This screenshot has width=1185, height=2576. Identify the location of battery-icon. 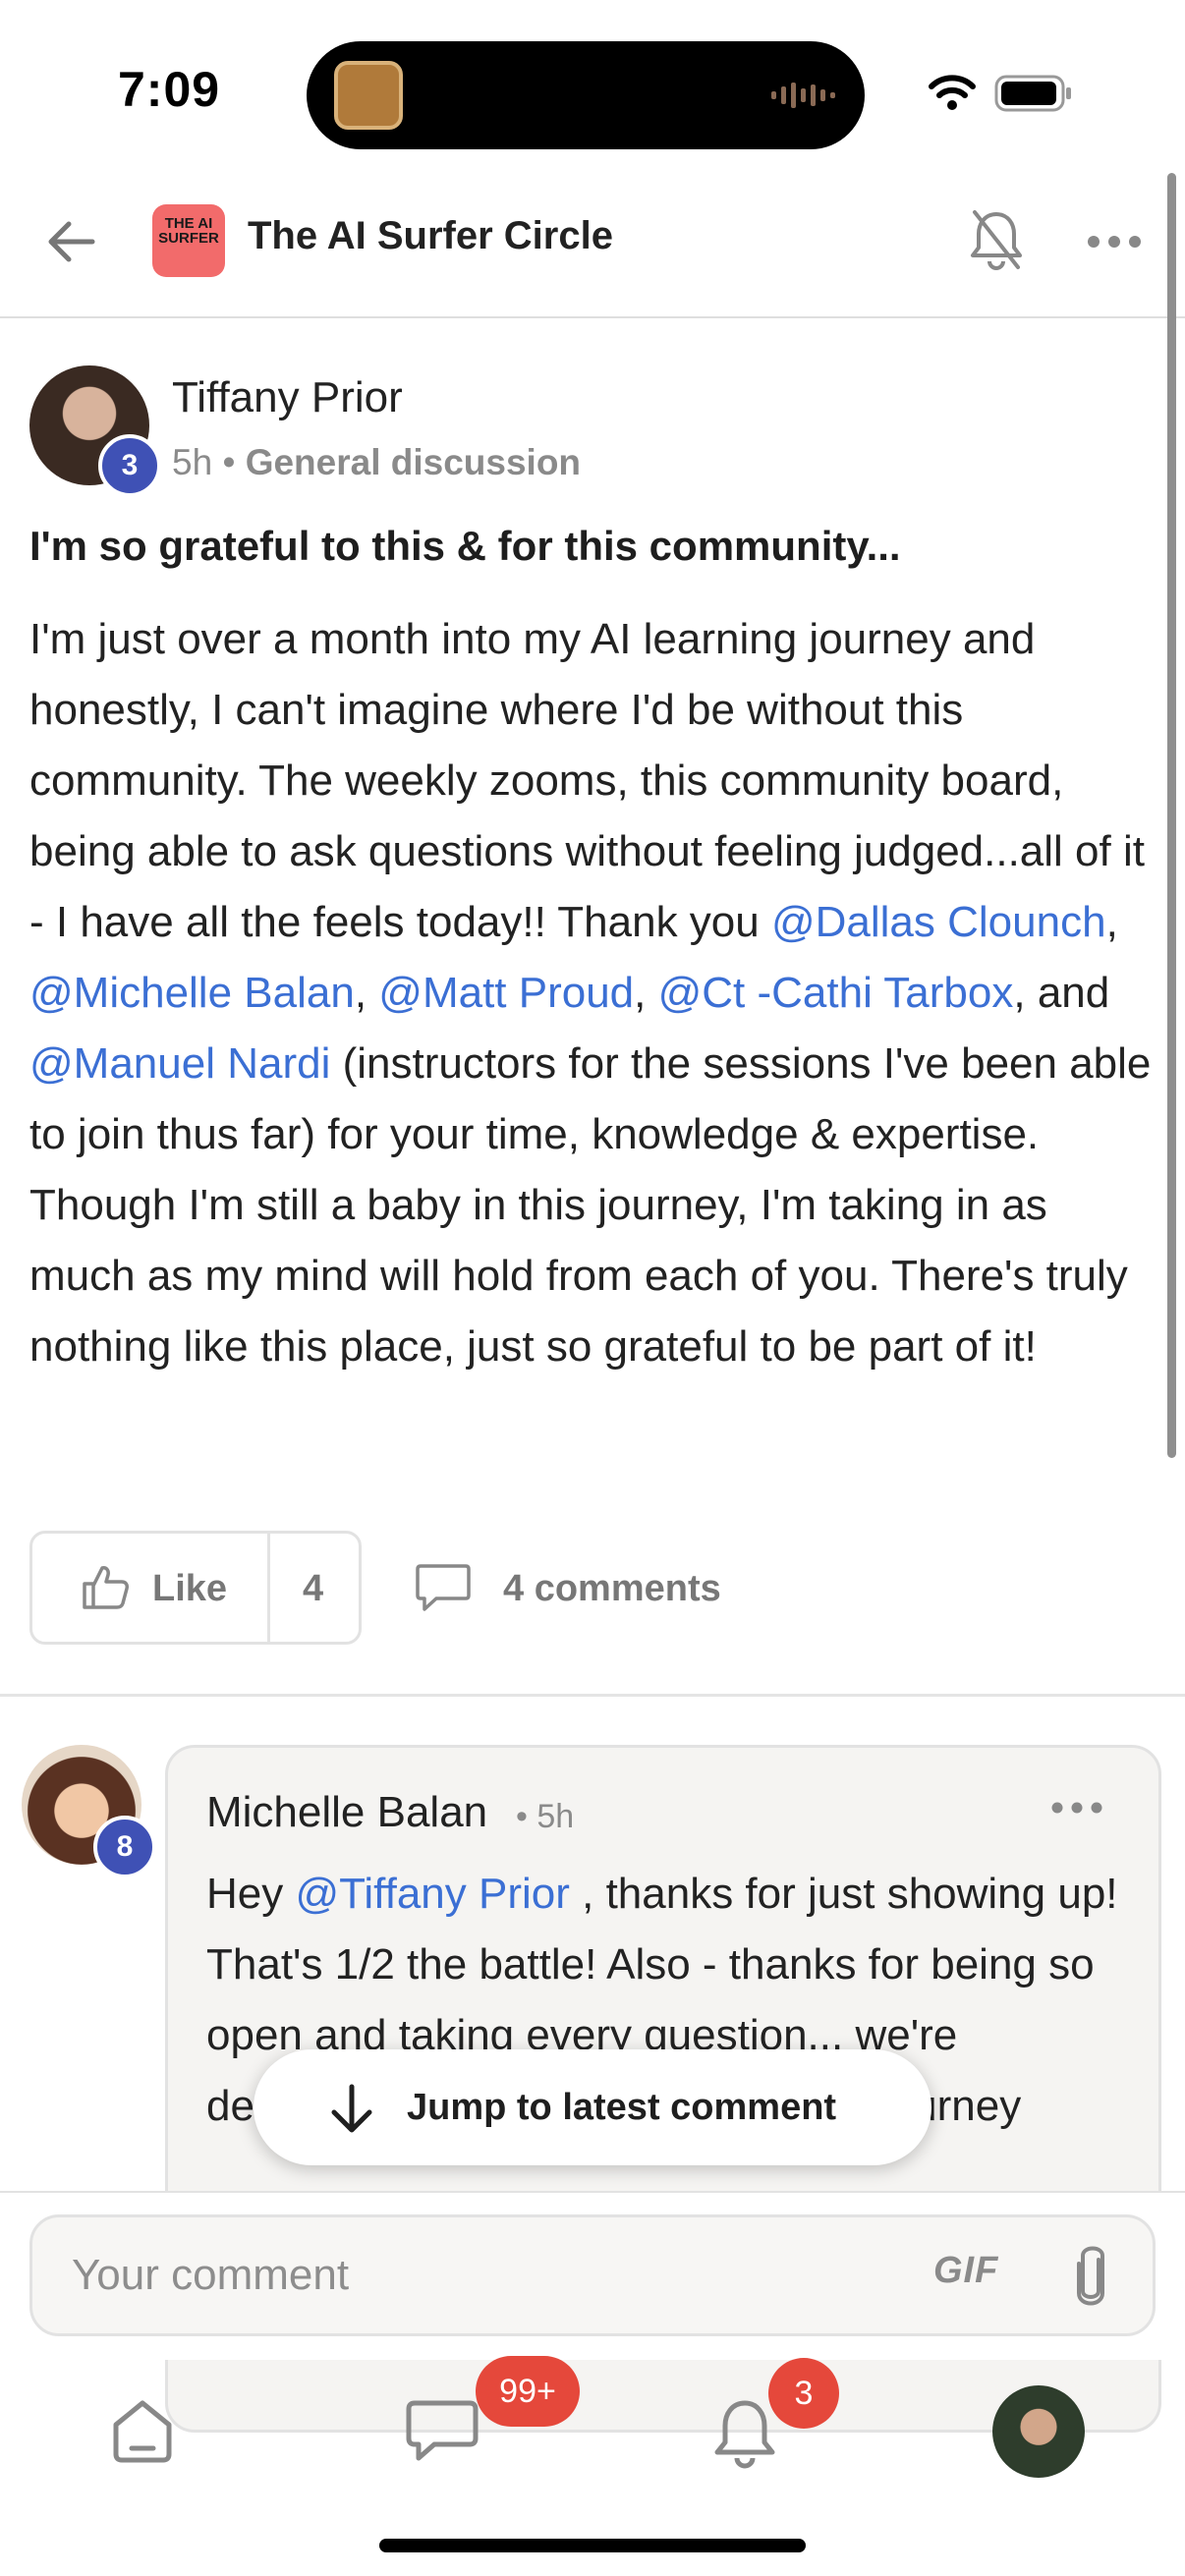
(1033, 93).